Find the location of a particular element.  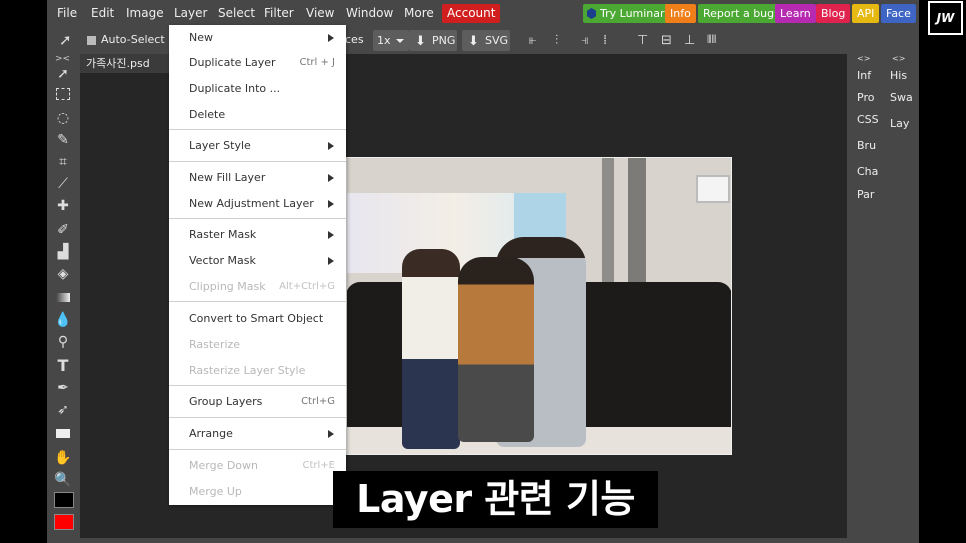

blog-button: Blog is located at coordinates (833, 13).